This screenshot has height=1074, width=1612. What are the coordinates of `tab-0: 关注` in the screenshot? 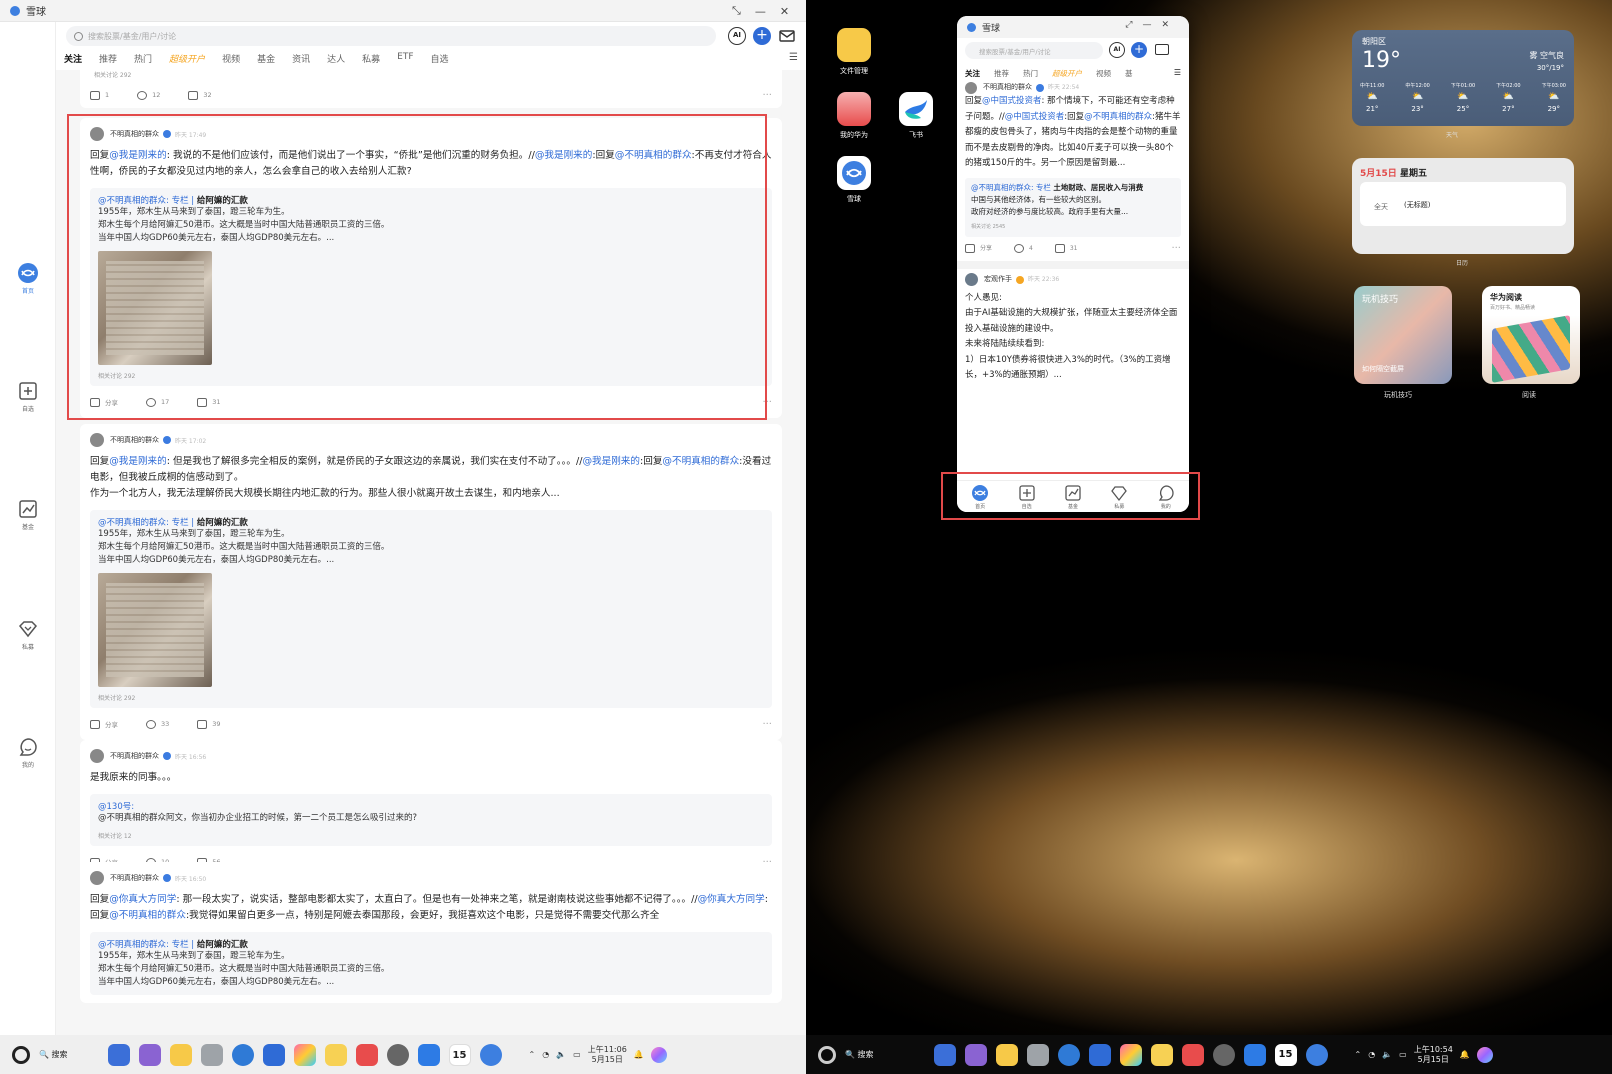 It's located at (73, 58).